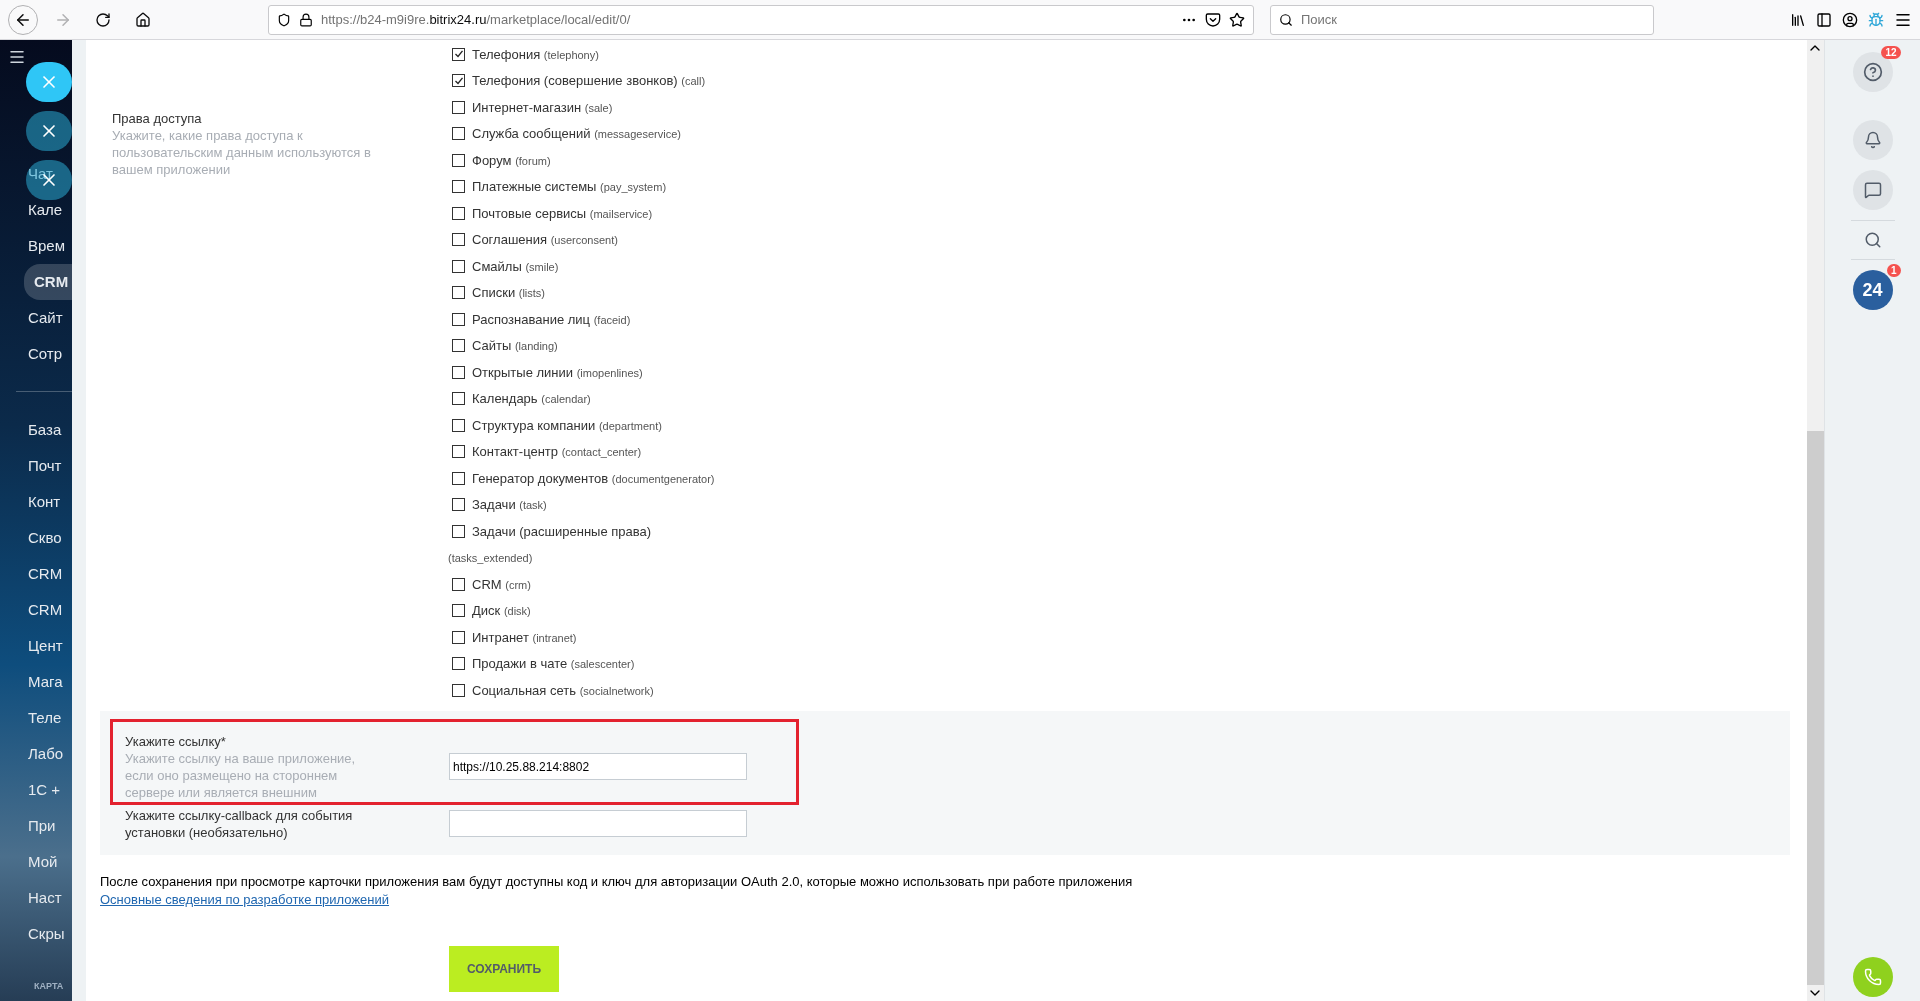 The height and width of the screenshot is (1001, 1920). What do you see at coordinates (1129, 372) in the screenshot?
I see `scope-checkbox-row: Открытые линии (imopenlines)` at bounding box center [1129, 372].